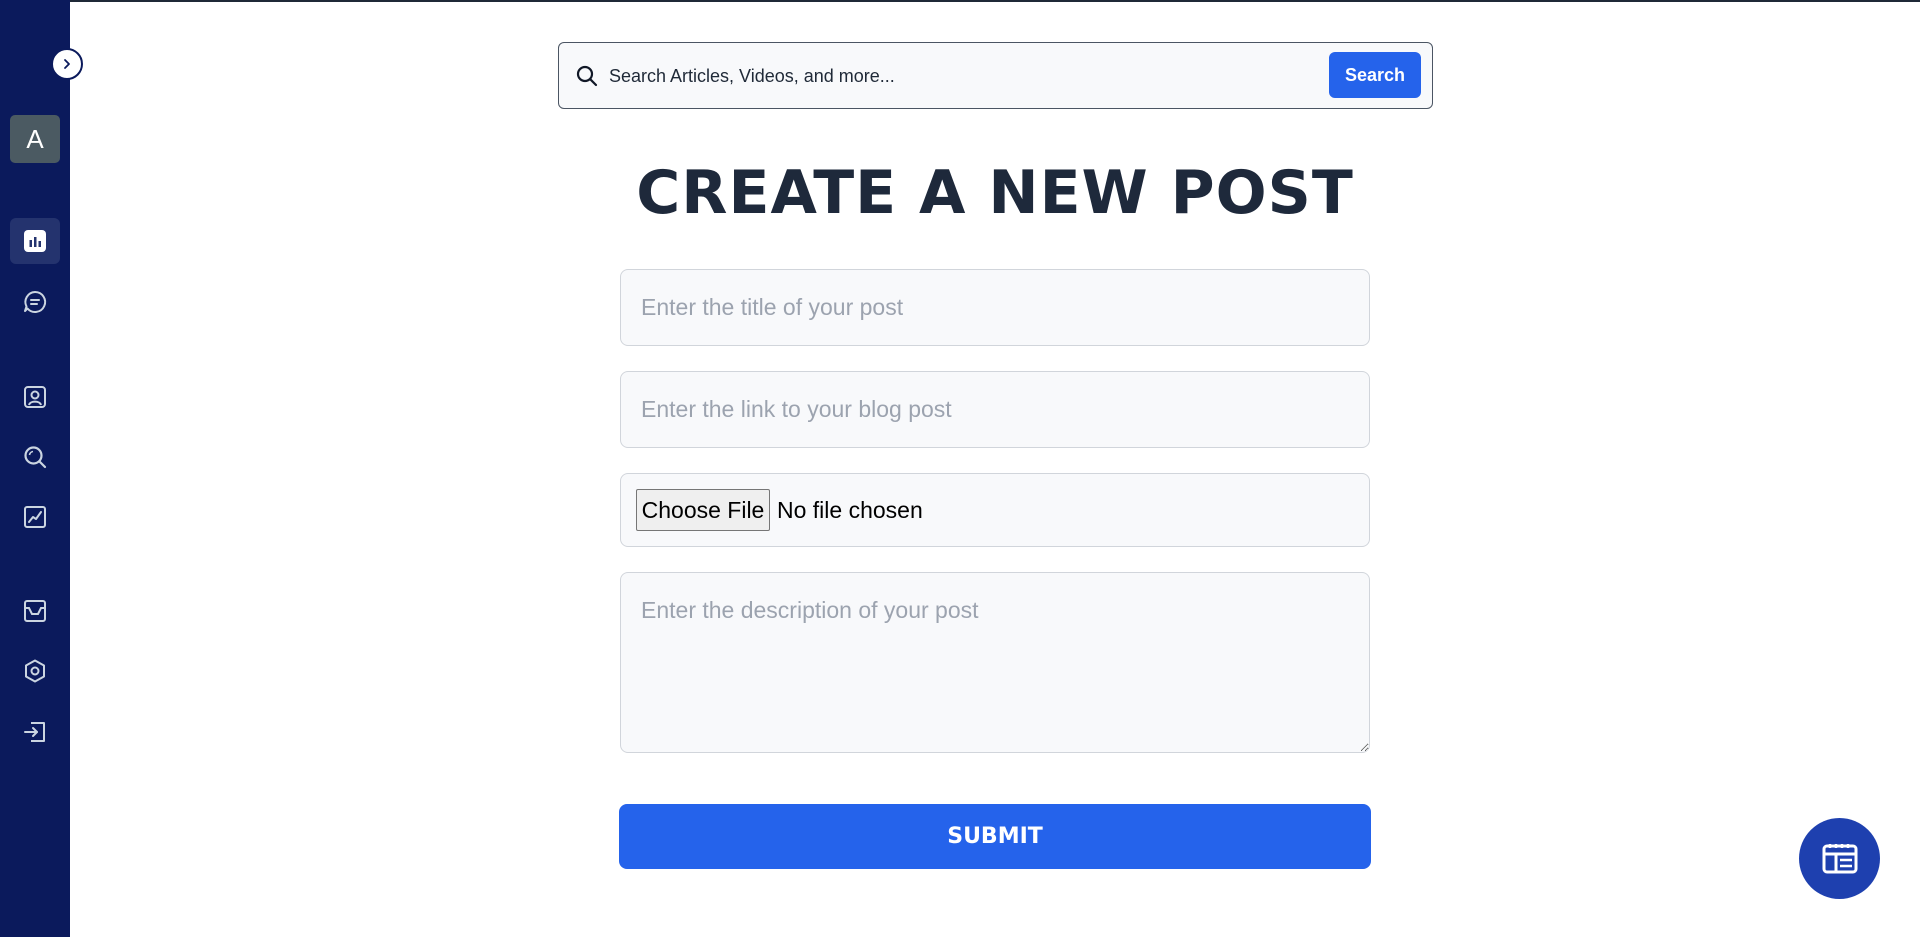  What do you see at coordinates (703, 510) in the screenshot?
I see `choose-file-button: Choose File` at bounding box center [703, 510].